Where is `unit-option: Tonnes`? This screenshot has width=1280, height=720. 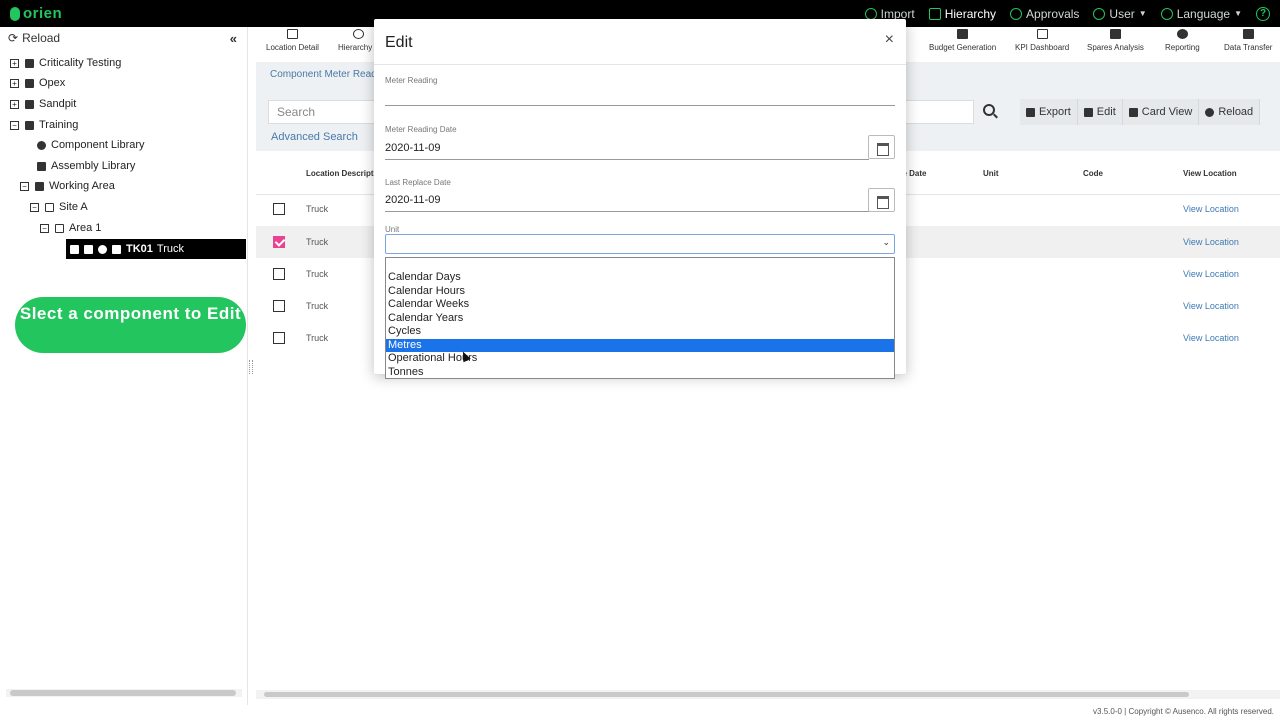
unit-option: Tonnes is located at coordinates (640, 372).